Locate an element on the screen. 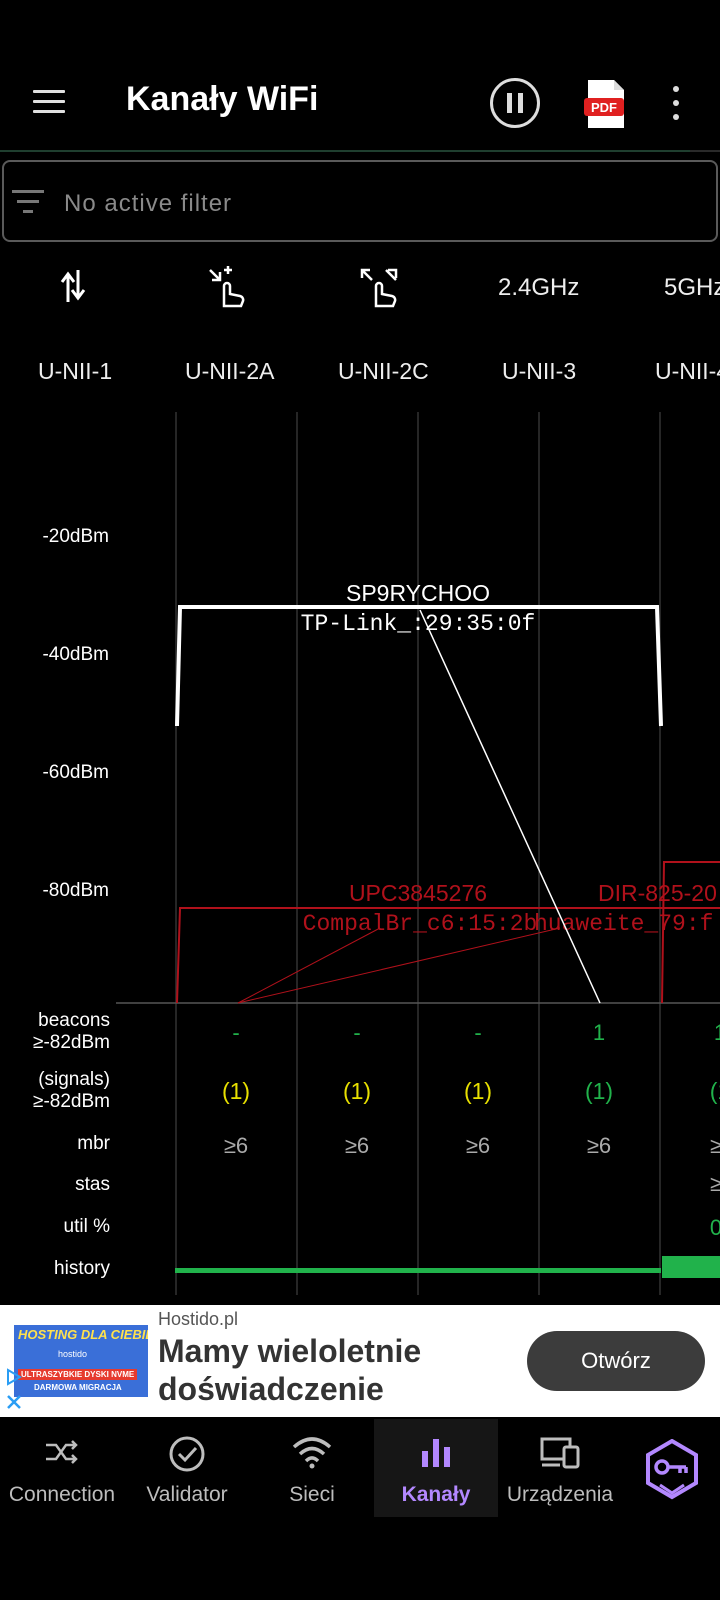  divider-accent is located at coordinates (345, 151).